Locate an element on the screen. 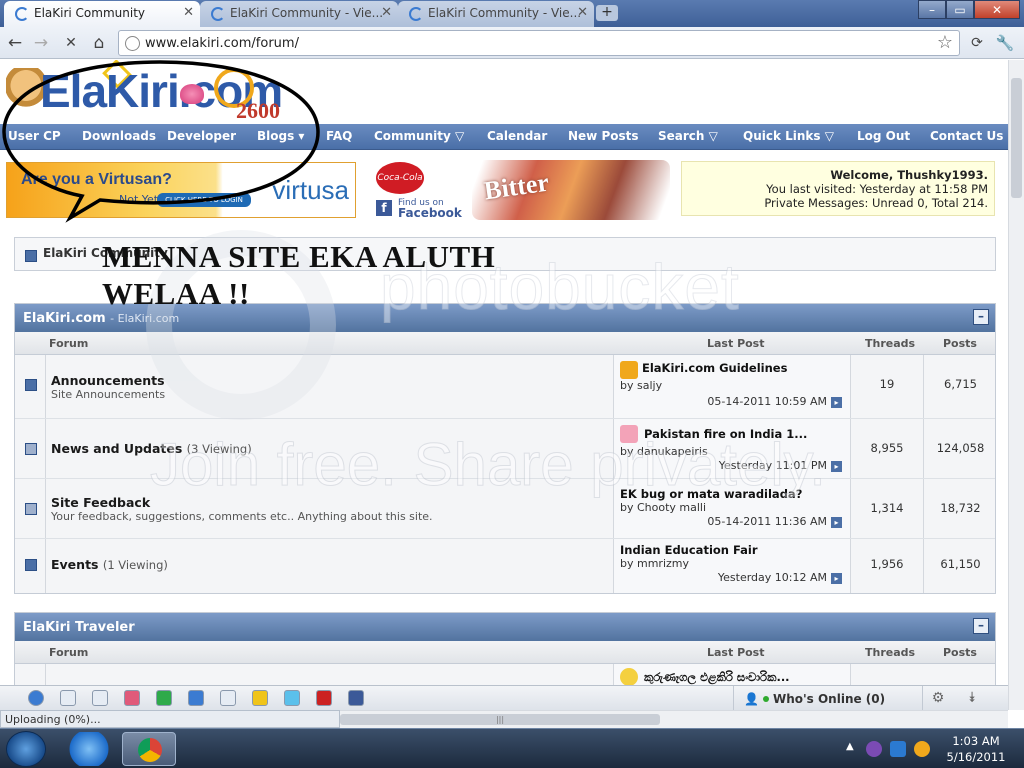  youtube-icon is located at coordinates (324, 698).